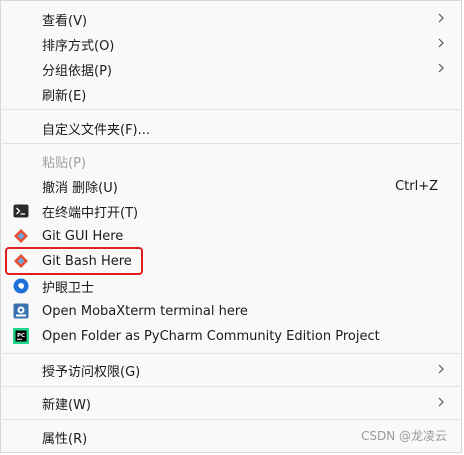 The image size is (464, 455). Describe the element at coordinates (231, 161) in the screenshot. I see `menu-item-paste: 粘贴(P)` at that location.